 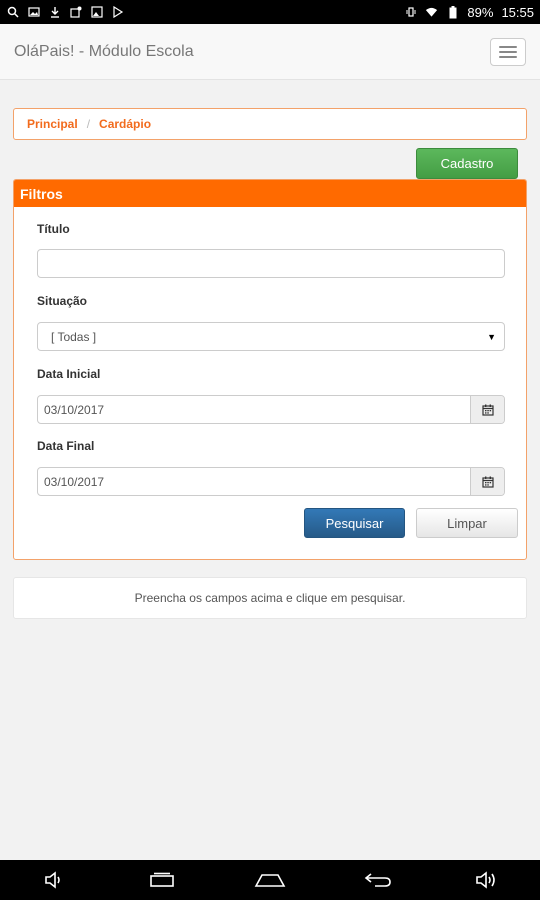 I want to click on system-icons: 89% 15:55, so click(x=469, y=12).